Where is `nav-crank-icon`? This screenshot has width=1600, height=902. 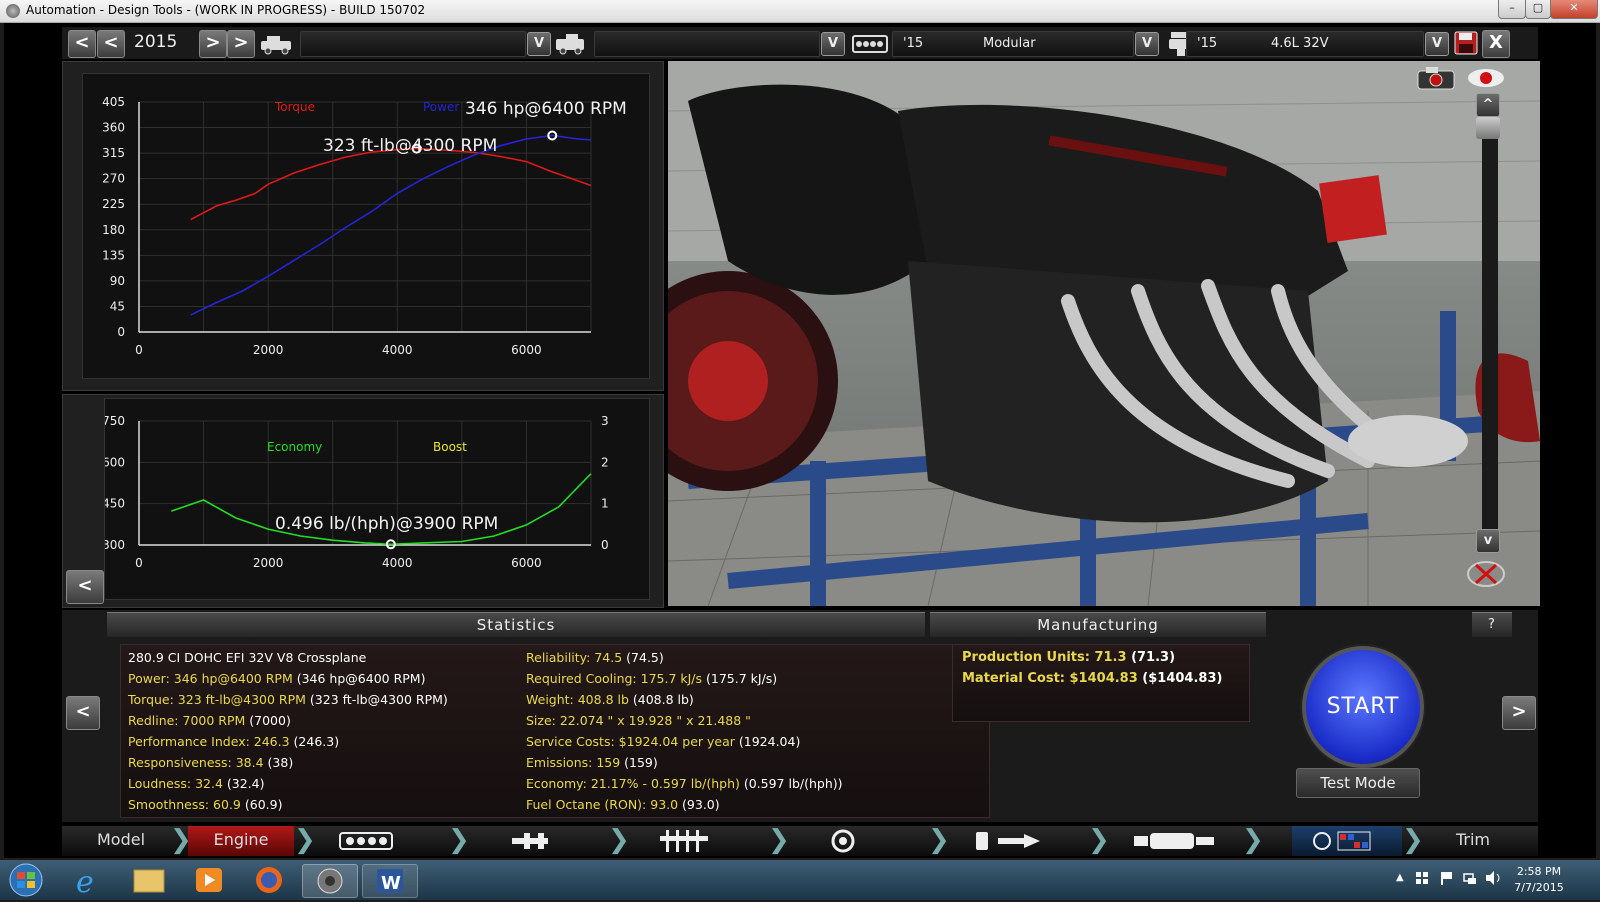 nav-crank-icon is located at coordinates (530, 841).